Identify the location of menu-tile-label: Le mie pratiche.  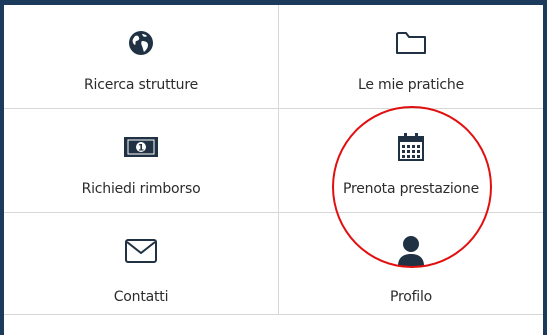
(411, 85).